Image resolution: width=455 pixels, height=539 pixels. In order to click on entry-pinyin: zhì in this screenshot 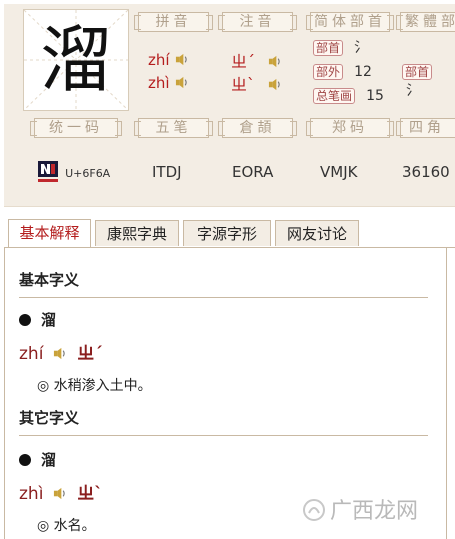, I will do `click(31, 494)`.